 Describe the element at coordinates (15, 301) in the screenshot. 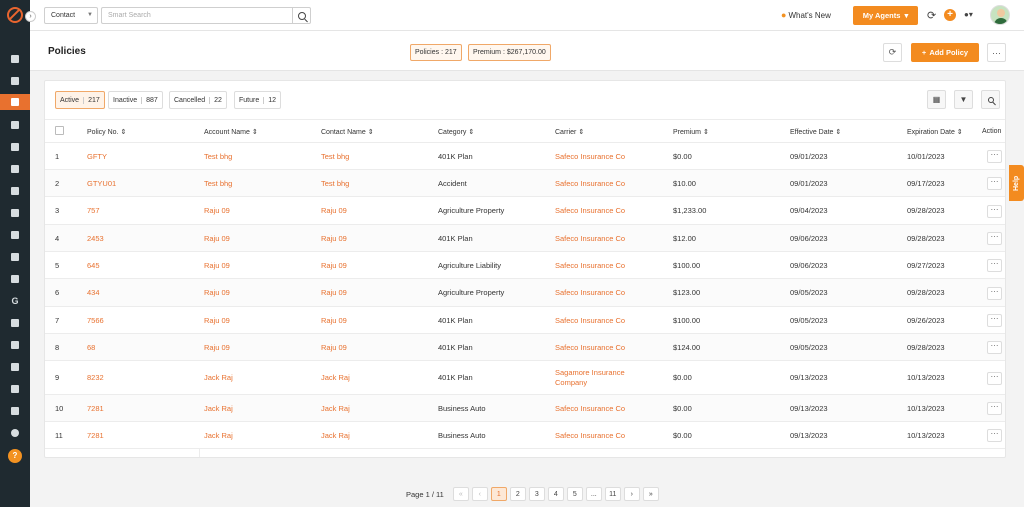

I see `google-icon: G` at that location.